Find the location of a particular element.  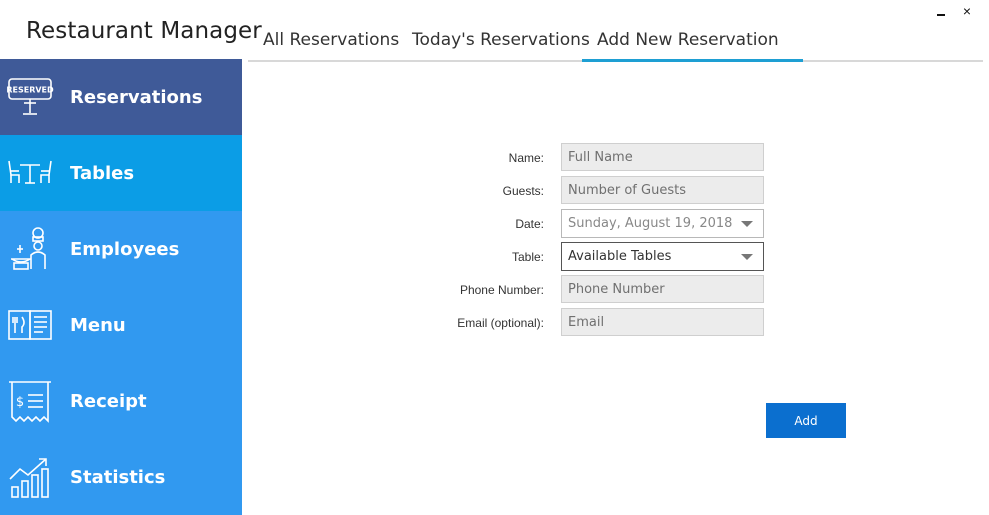

reserved-sign-icon: RESERVED is located at coordinates (30, 97).